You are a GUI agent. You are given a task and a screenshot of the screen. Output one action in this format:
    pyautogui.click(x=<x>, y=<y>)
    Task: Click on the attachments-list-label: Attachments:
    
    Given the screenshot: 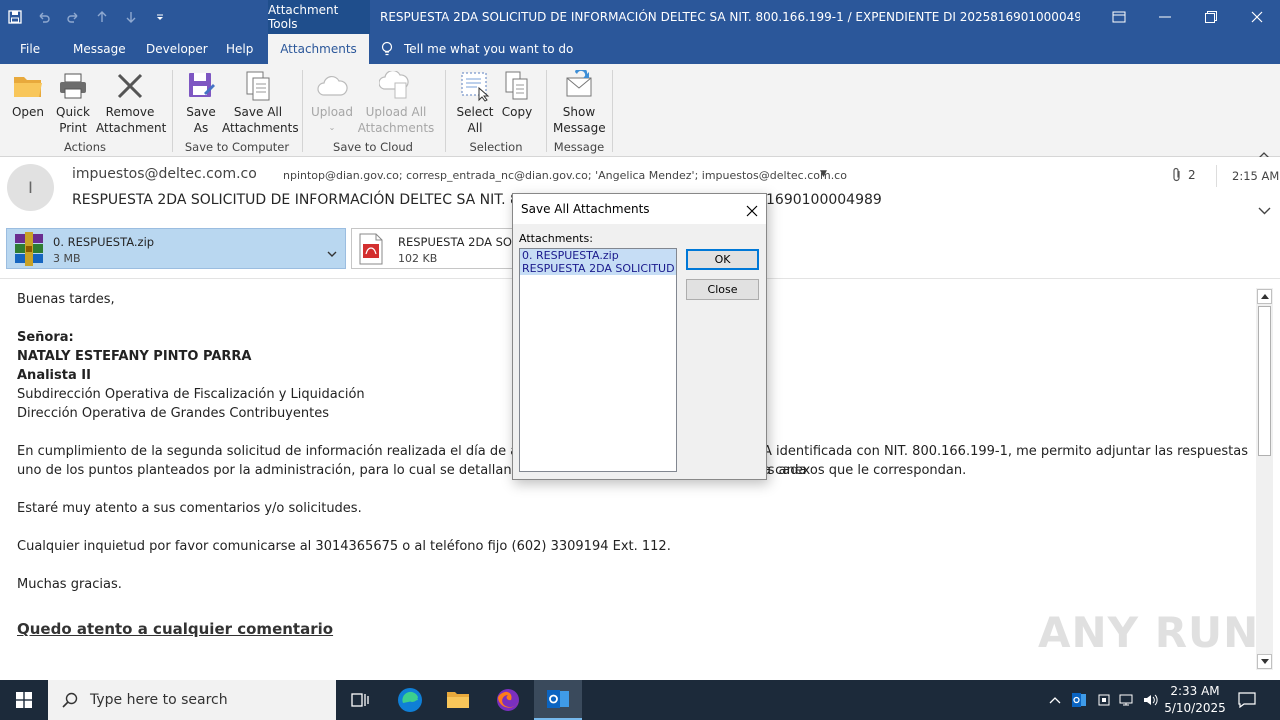 What is the action you would take?
    pyautogui.click(x=556, y=238)
    